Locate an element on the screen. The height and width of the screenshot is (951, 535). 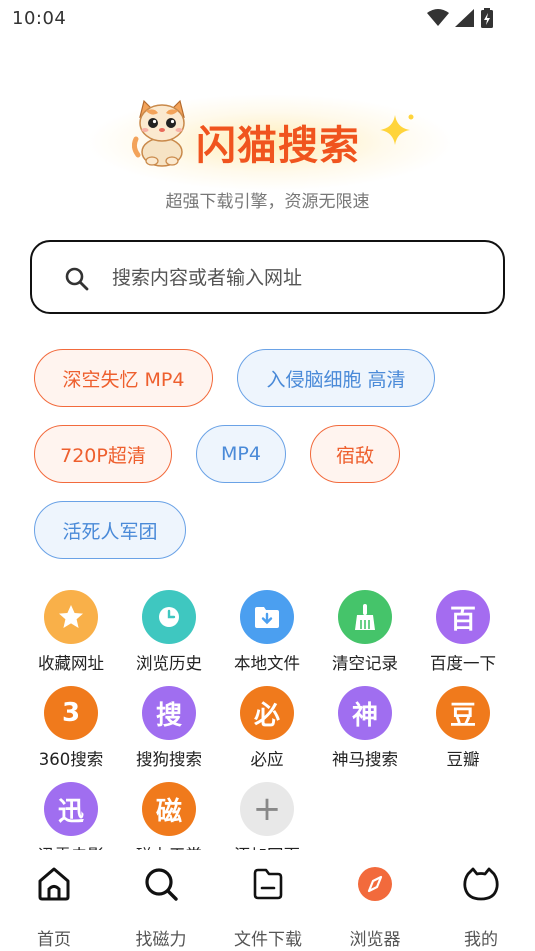
plus-icon: + is located at coordinates (267, 809).